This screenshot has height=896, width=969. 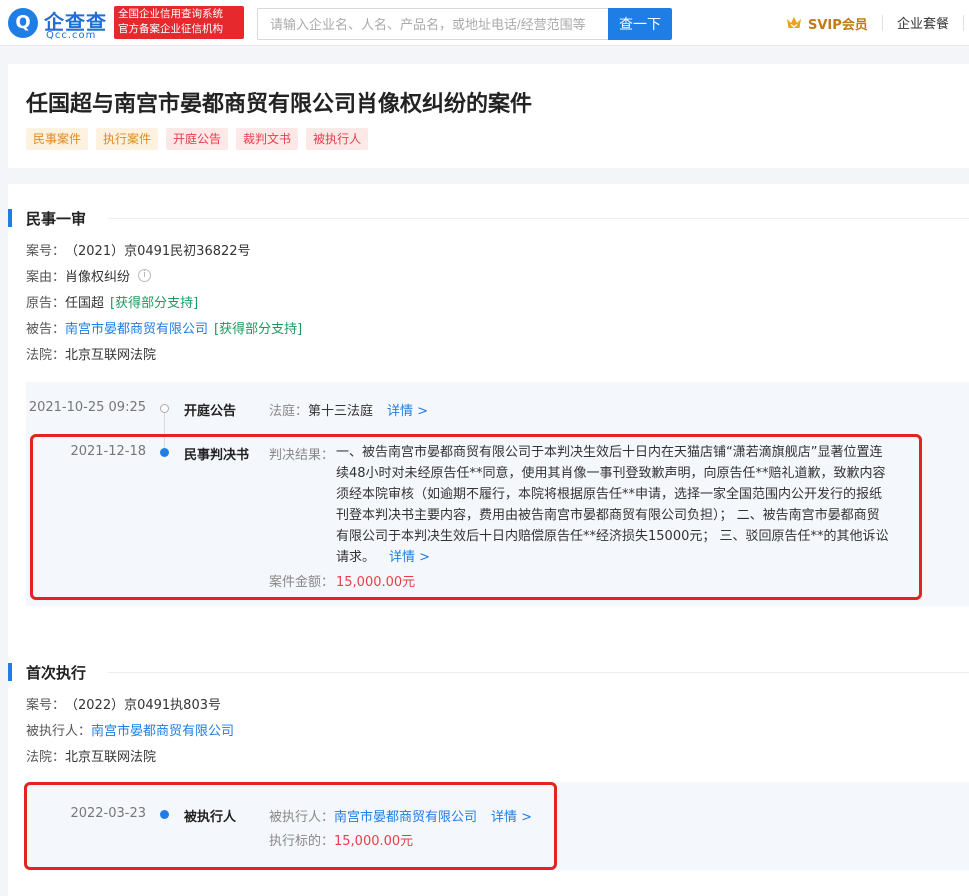 I want to click on highlight-box, so click(x=290, y=826).